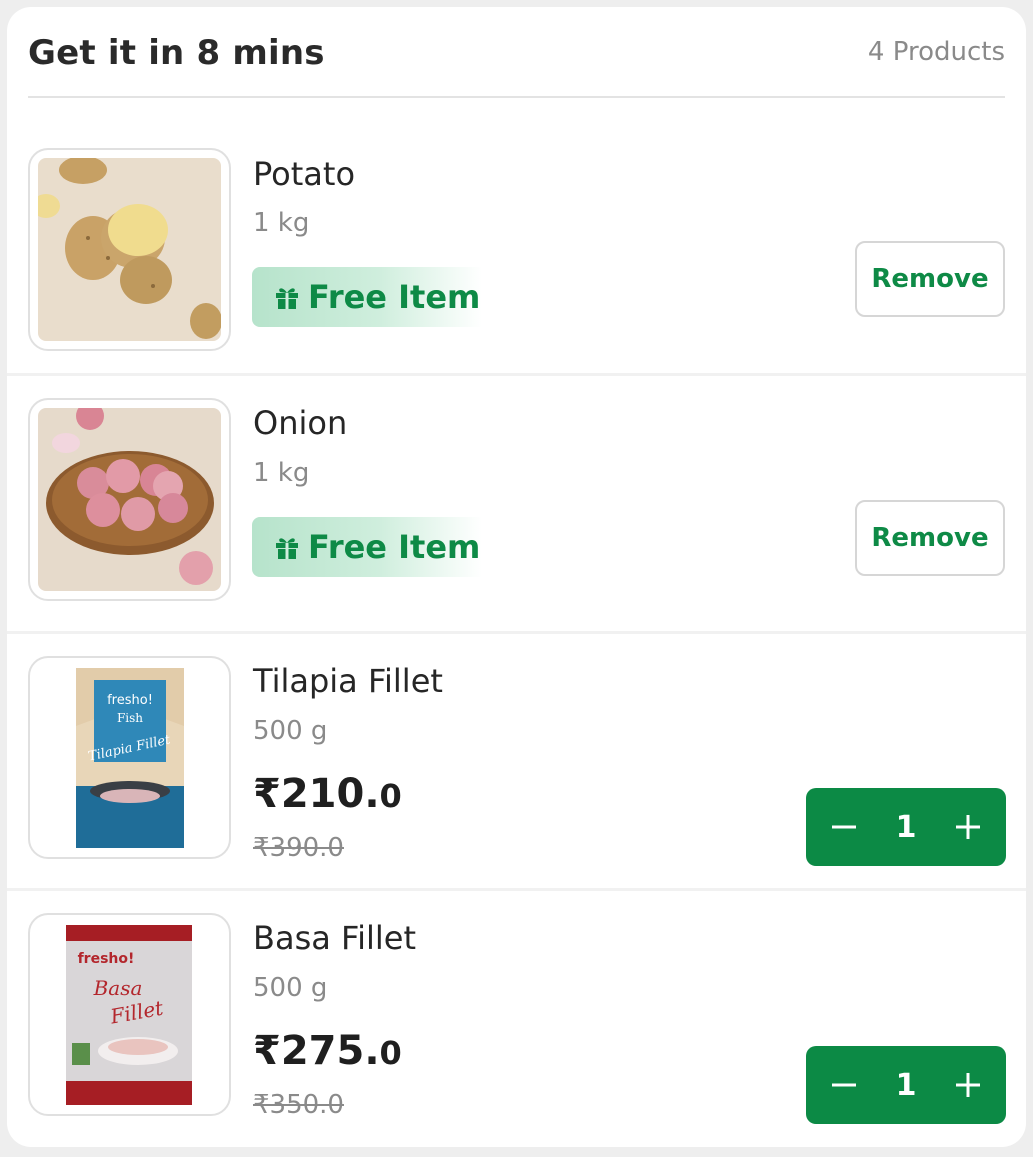 The height and width of the screenshot is (1157, 1033). I want to click on product-image-onion, so click(129, 499).